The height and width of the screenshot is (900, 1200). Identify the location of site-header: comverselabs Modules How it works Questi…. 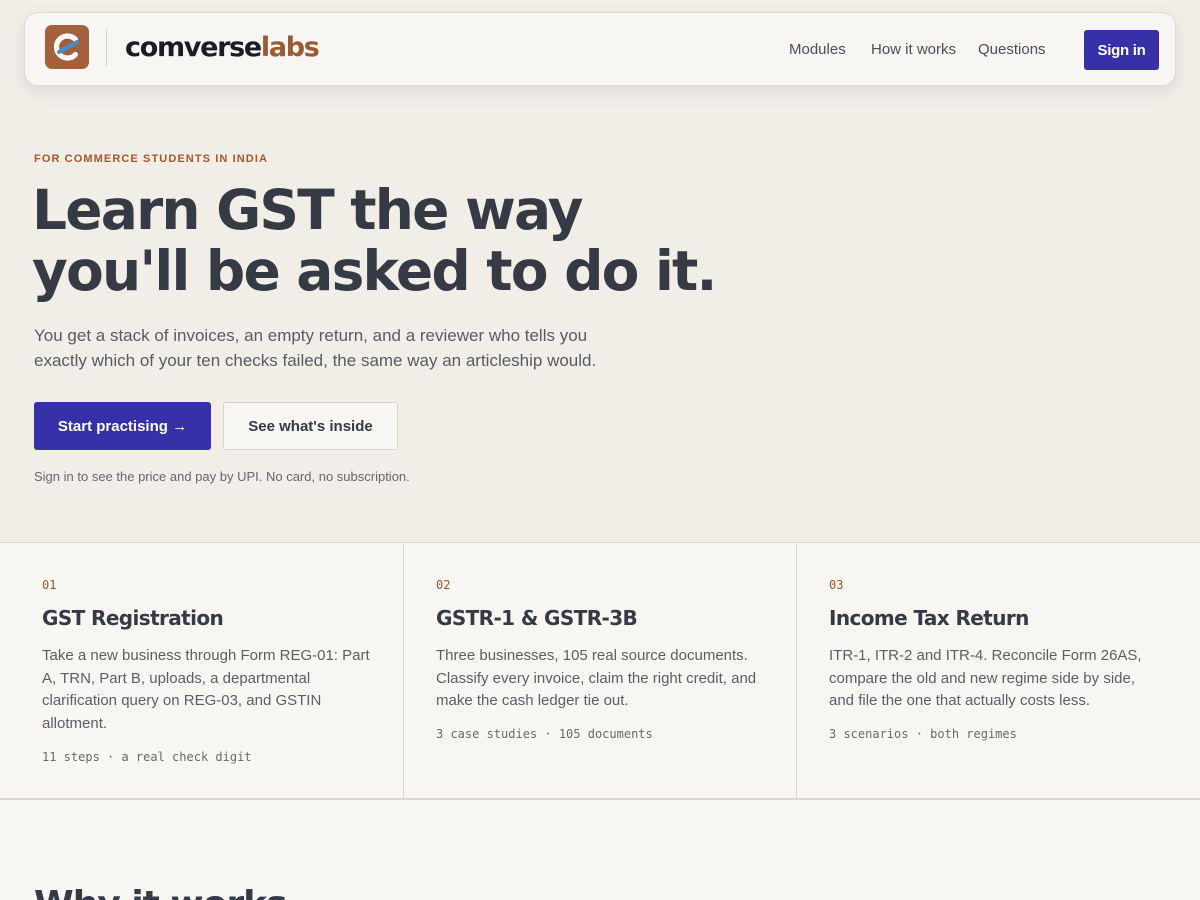
(600, 49).